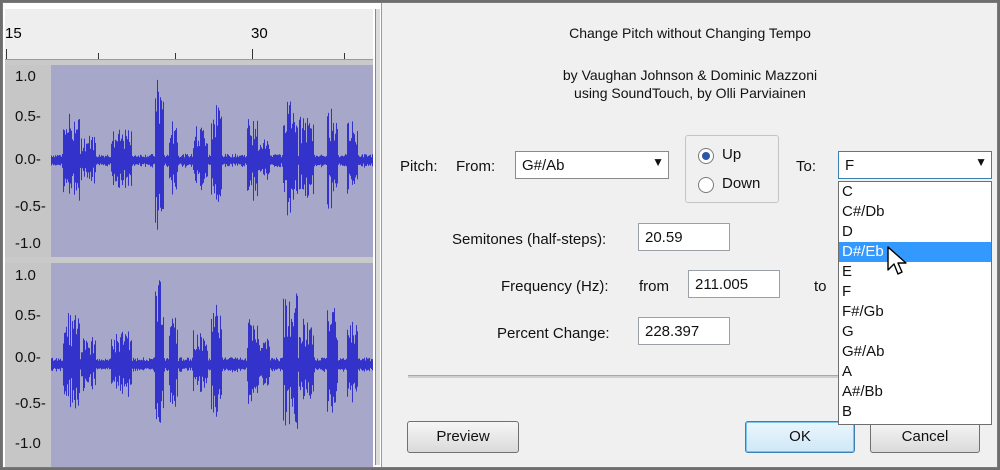  I want to click on pitch-option: E, so click(915, 272).